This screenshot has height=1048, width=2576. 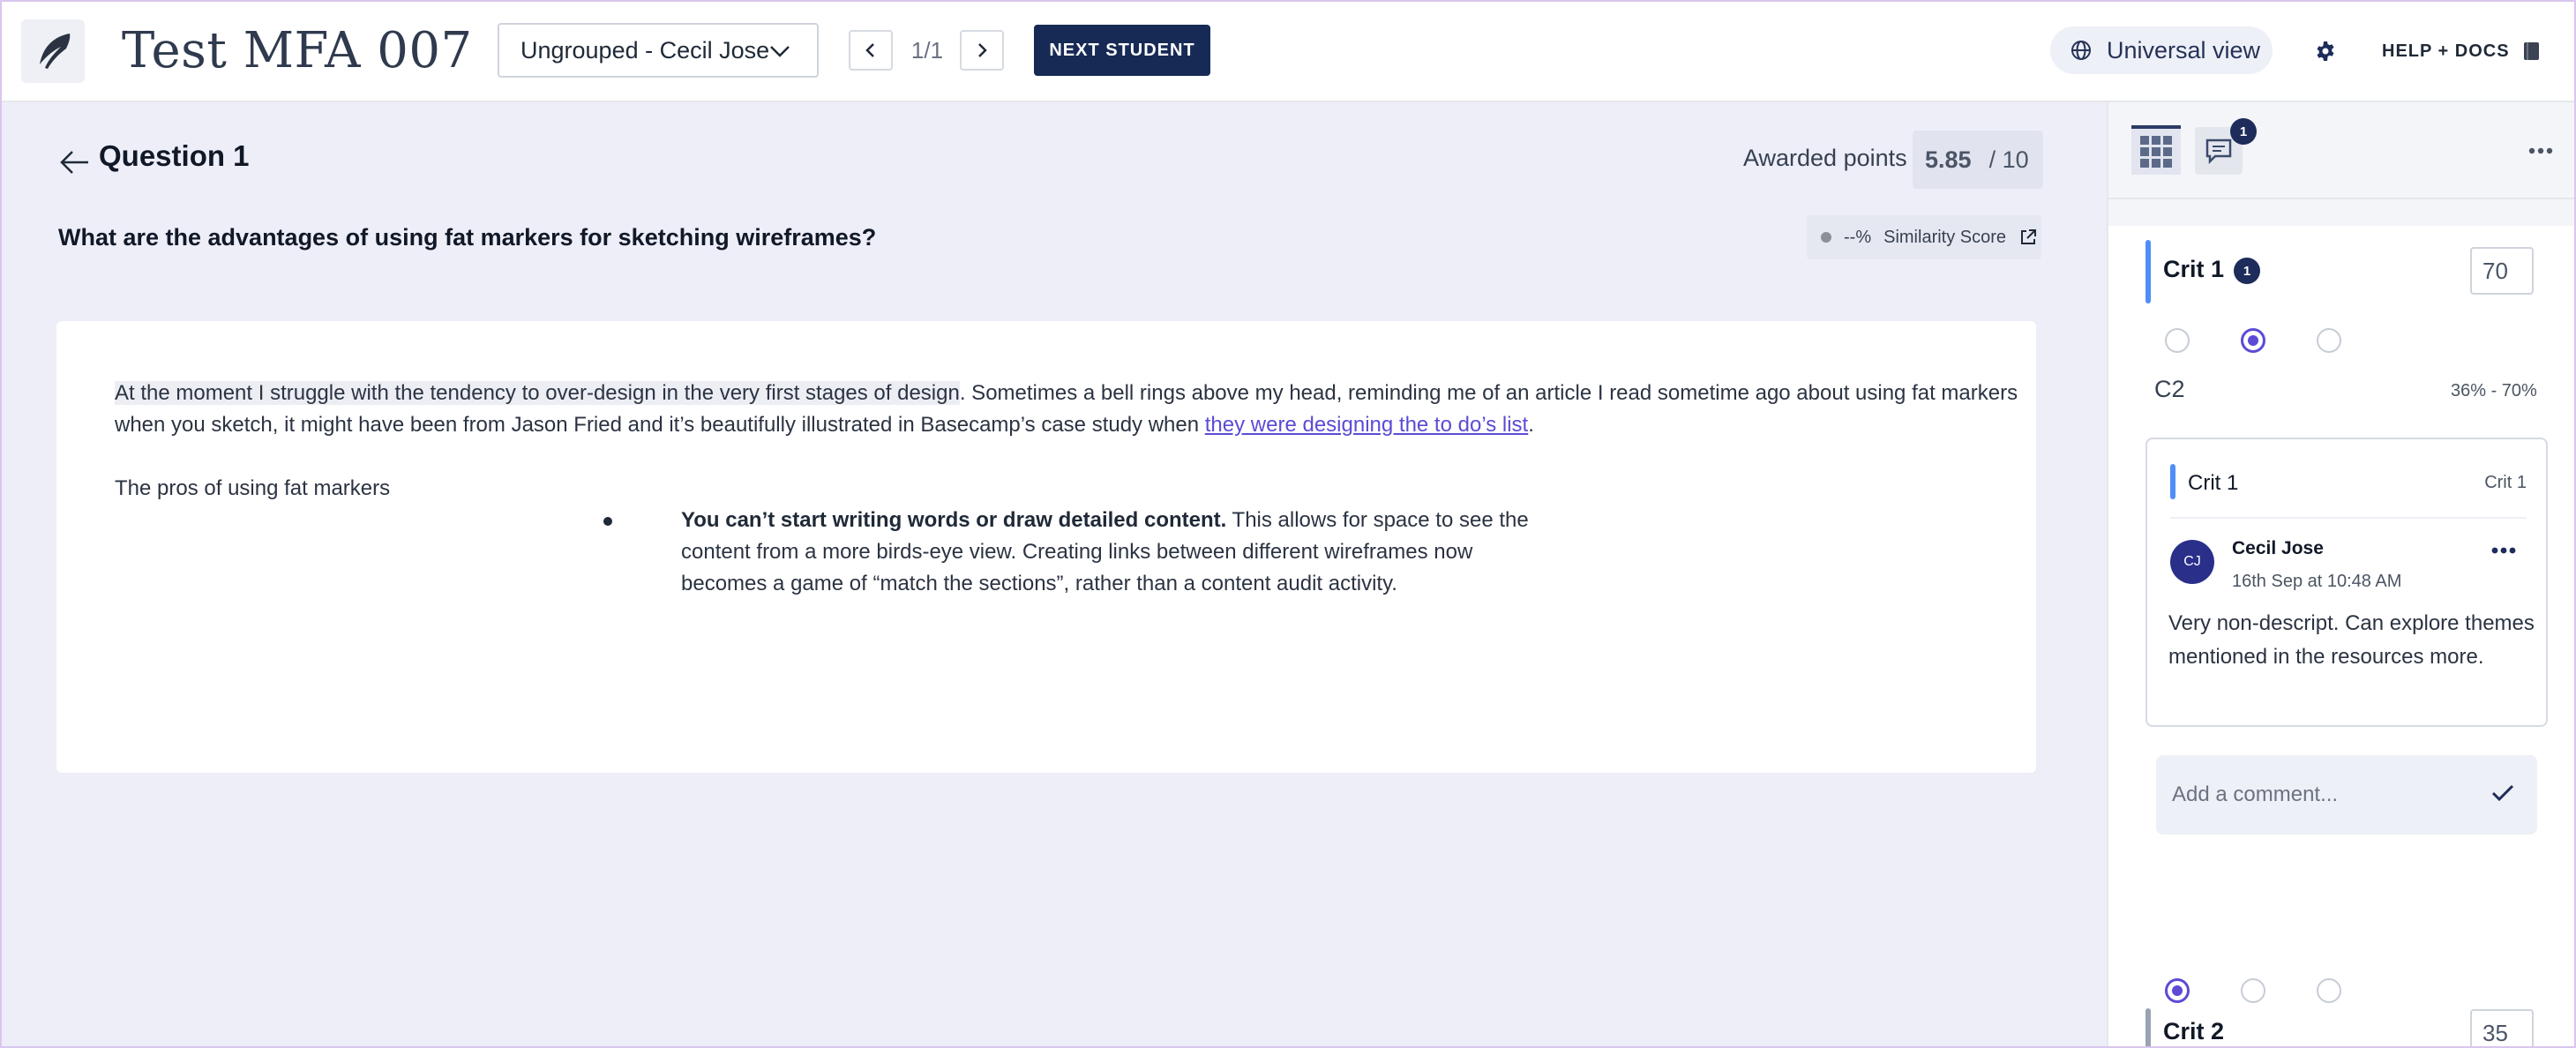 I want to click on feather-logo-icon, so click(x=53, y=51).